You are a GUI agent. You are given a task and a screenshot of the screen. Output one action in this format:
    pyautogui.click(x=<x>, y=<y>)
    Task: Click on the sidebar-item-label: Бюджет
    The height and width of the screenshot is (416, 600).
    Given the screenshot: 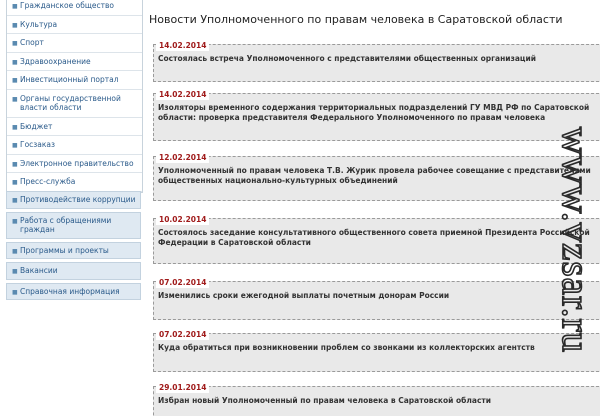 What is the action you would take?
    pyautogui.click(x=36, y=126)
    